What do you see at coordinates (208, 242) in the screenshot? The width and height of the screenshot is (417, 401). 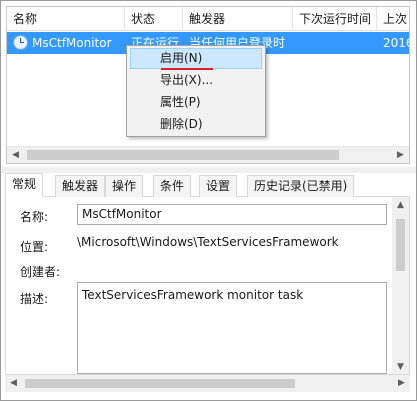 I see `location-value: \Microsoft\Windows\TextServicesFramework` at bounding box center [208, 242].